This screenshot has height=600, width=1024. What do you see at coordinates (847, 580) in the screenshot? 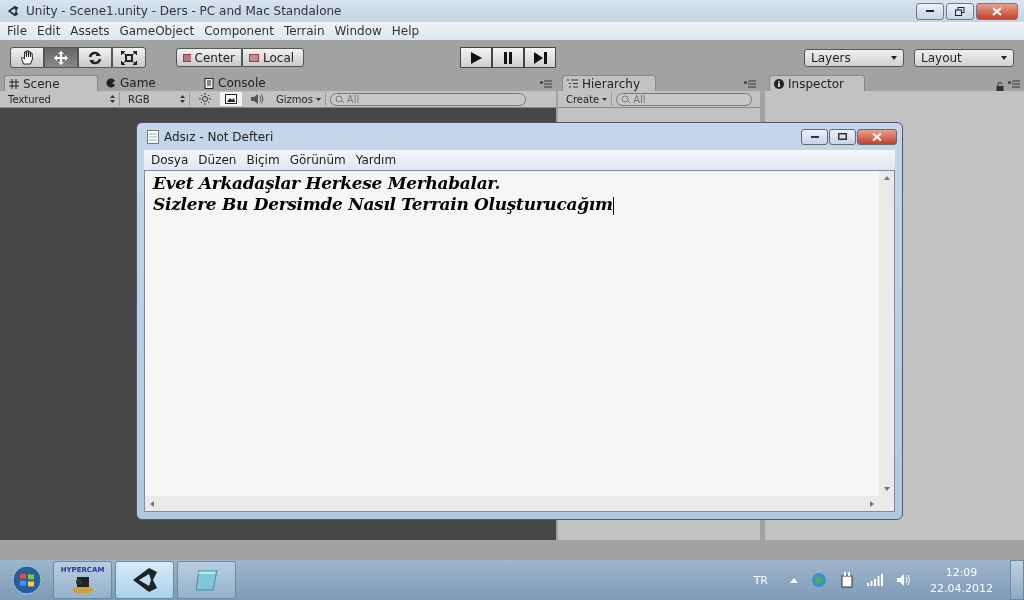
I see `power-plug-icon` at bounding box center [847, 580].